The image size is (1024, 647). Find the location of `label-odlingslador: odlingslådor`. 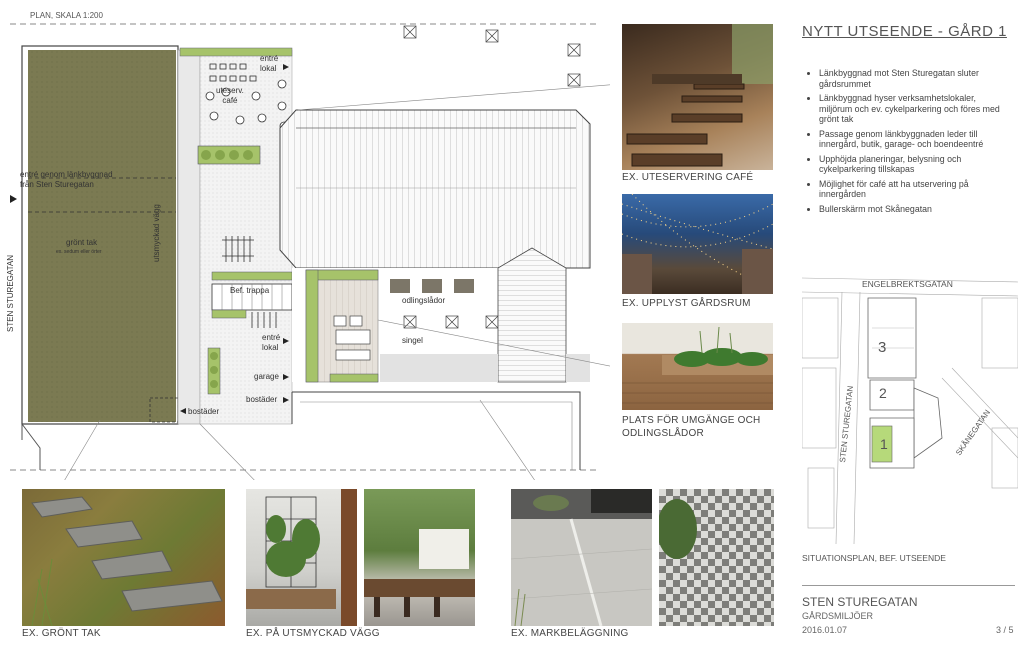

label-odlingslador: odlingslådor is located at coordinates (424, 300).